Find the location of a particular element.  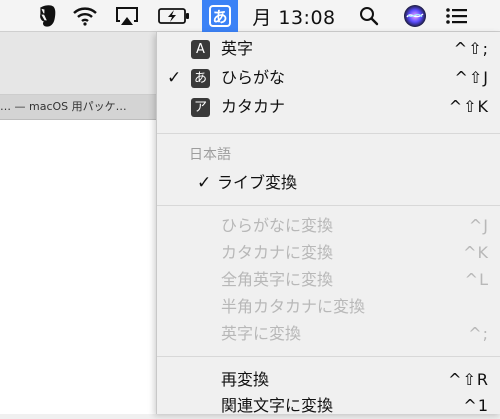

menu-item-shortcut: ^⇧; is located at coordinates (471, 48).